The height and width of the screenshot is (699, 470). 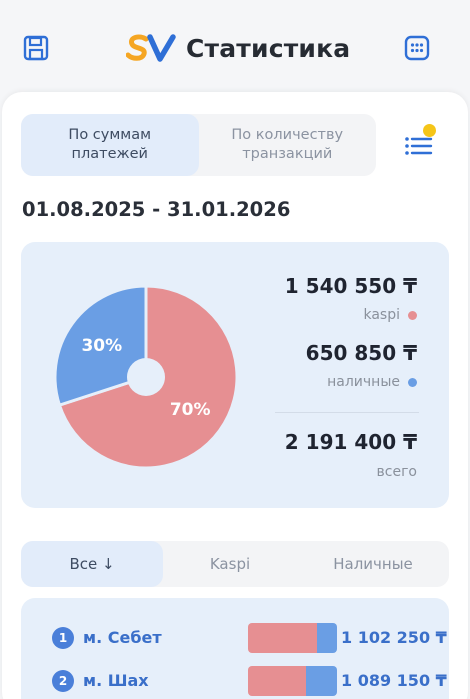 I want to click on app-header: Статистика, so click(x=235, y=46).